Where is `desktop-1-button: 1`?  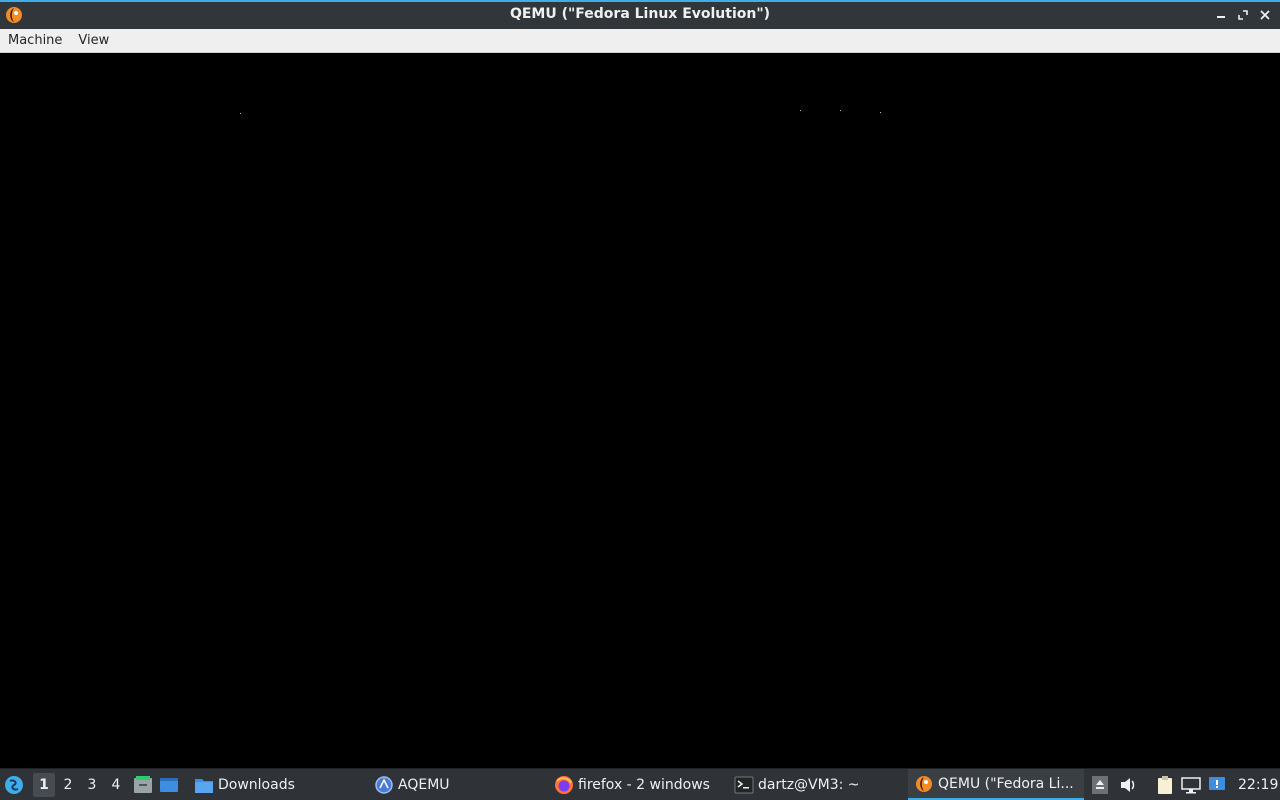 desktop-1-button: 1 is located at coordinates (44, 784).